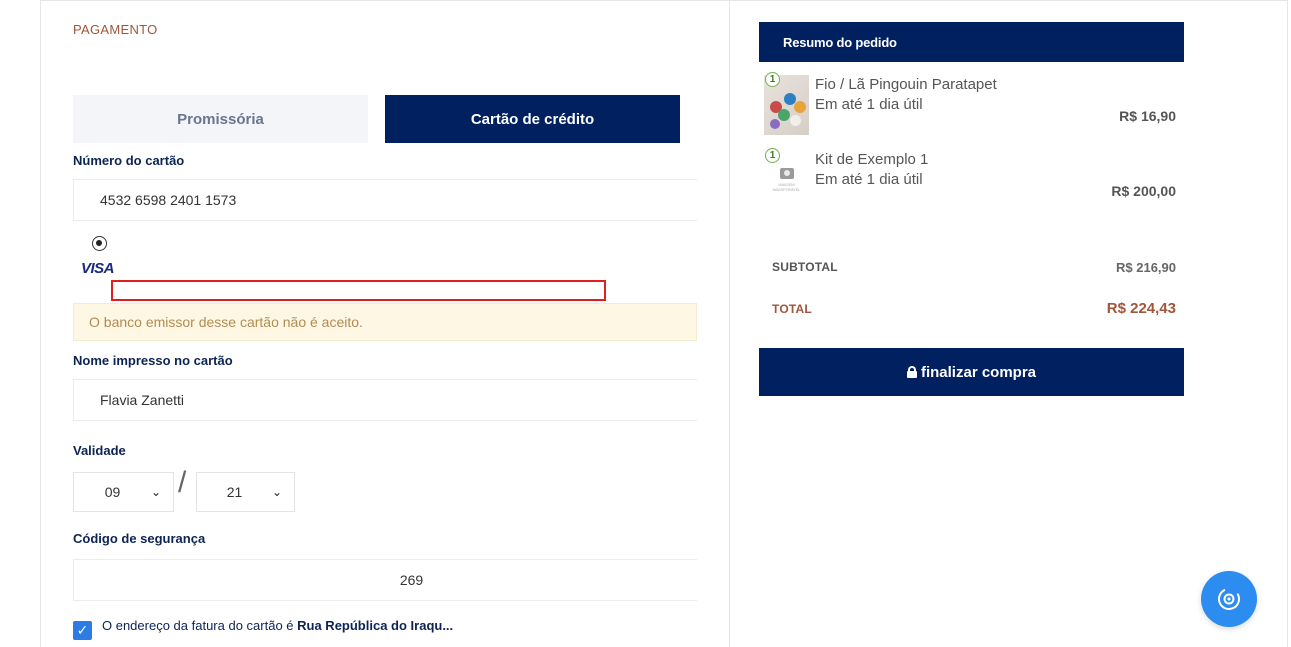 The image size is (1291, 647). Describe the element at coordinates (234, 492) in the screenshot. I see `expiry-year-value: 21` at that location.